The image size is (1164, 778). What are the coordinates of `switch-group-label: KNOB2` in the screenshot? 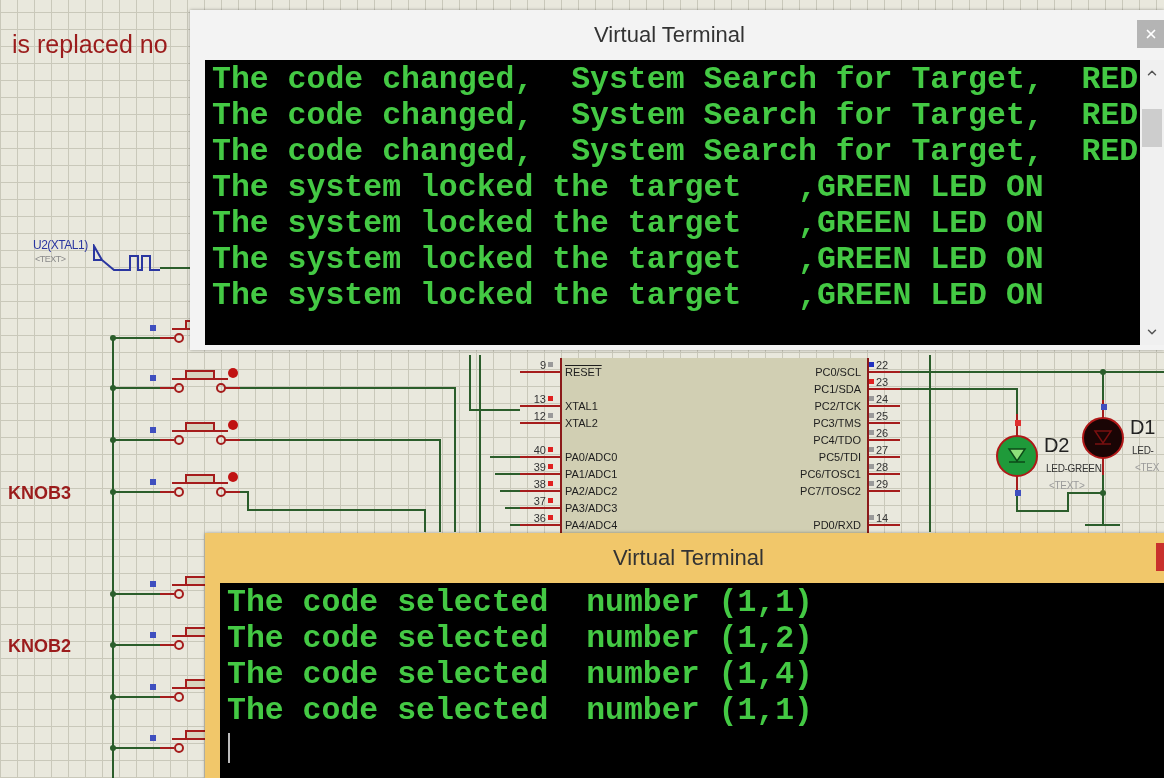 It's located at (39, 646).